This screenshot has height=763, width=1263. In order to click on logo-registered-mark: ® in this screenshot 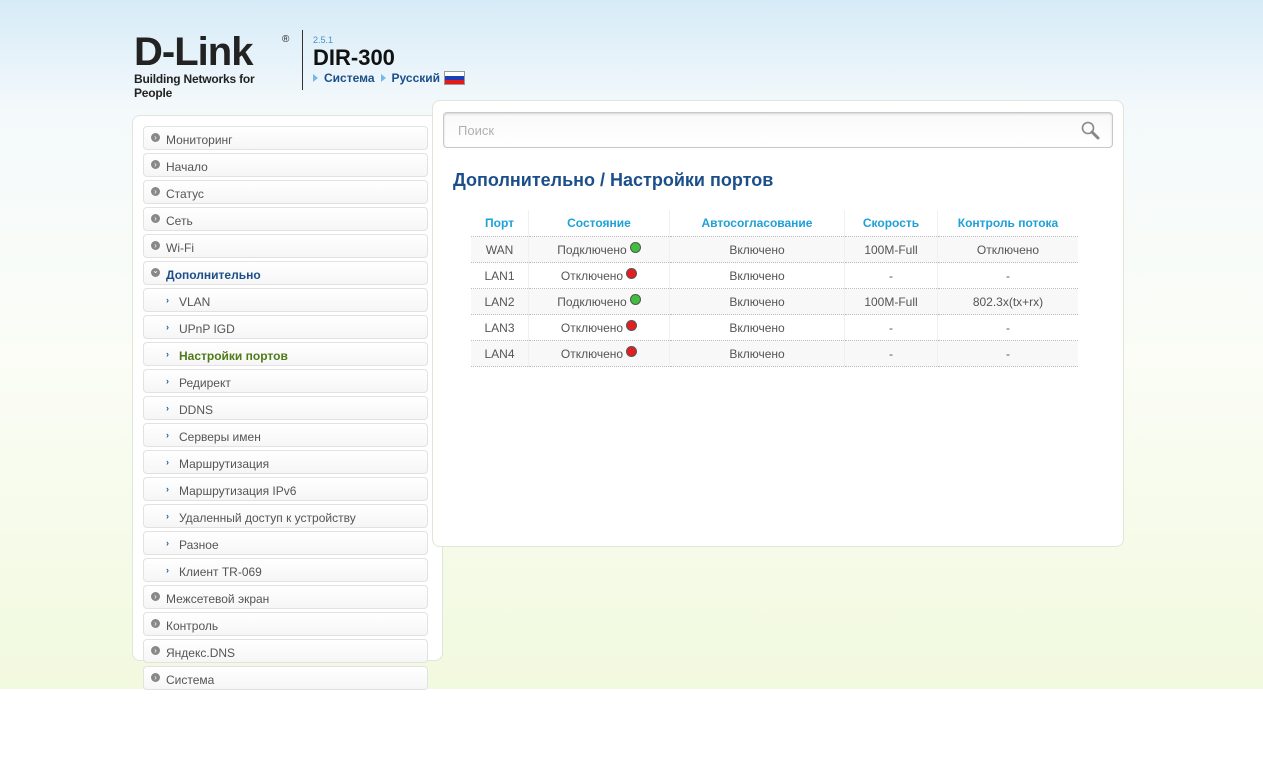, I will do `click(286, 39)`.